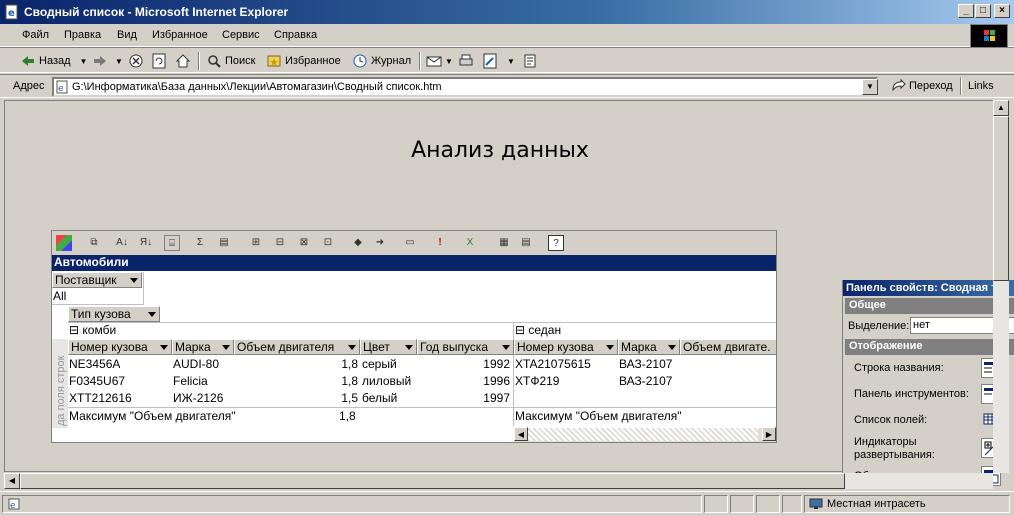 This screenshot has width=1014, height=516. What do you see at coordinates (180, 35) in the screenshot?
I see `menu-favorites: Избранное` at bounding box center [180, 35].